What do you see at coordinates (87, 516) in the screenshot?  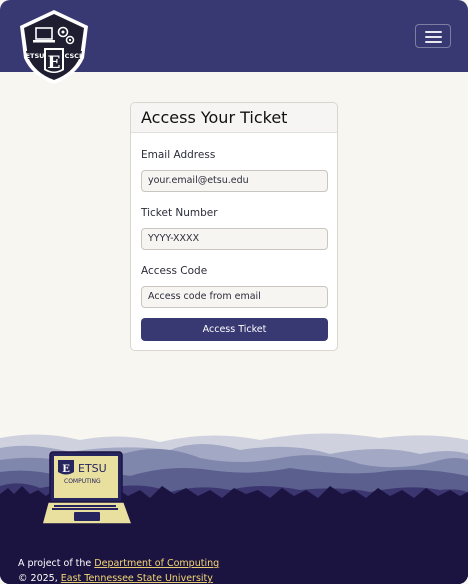 I see `laptop-trackpad` at bounding box center [87, 516].